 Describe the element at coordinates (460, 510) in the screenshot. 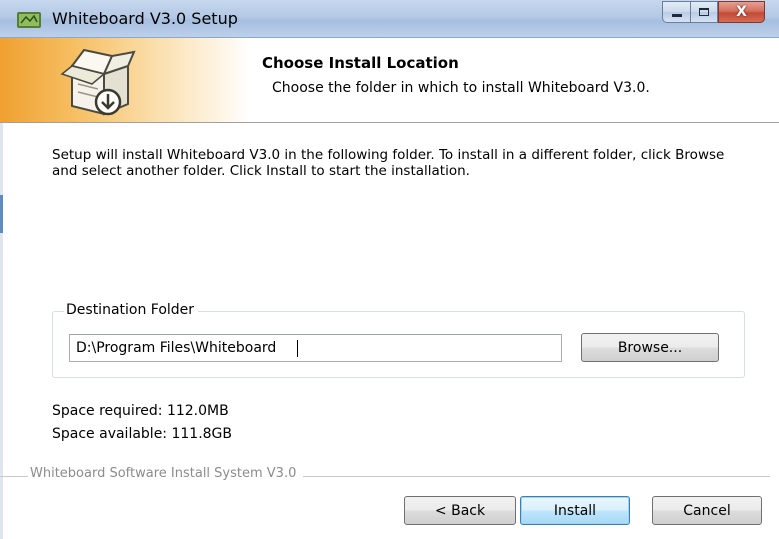

I see `back-button: < Back` at that location.